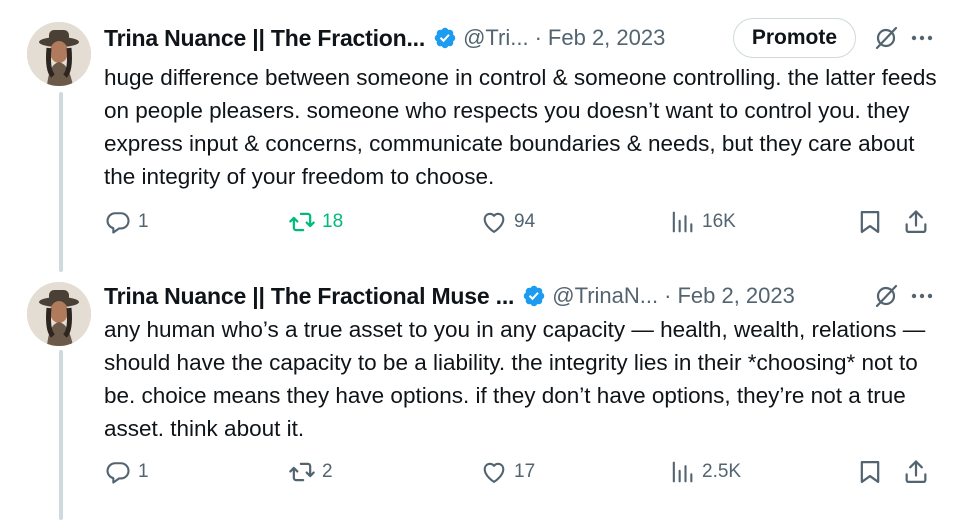 The height and width of the screenshot is (520, 964). Describe the element at coordinates (719, 221) in the screenshot. I see `views-count: 16K` at that location.